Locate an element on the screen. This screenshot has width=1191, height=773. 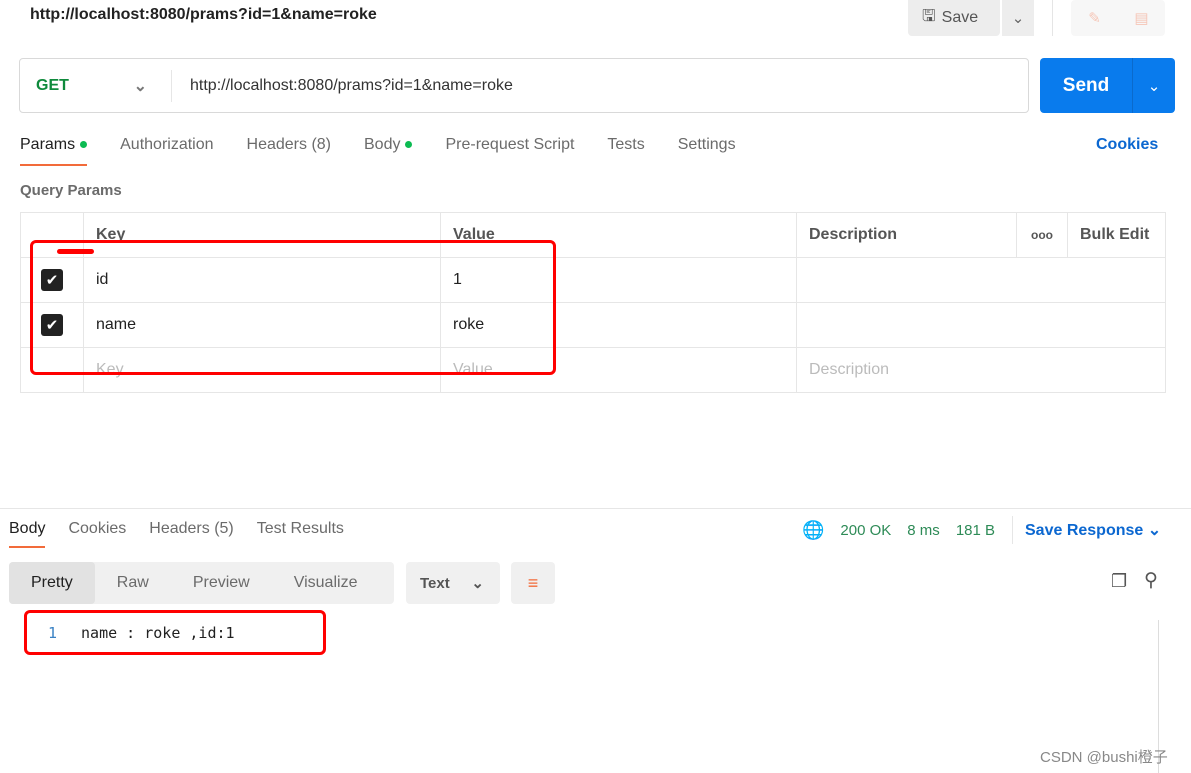
view-raw: Raw is located at coordinates (133, 583).